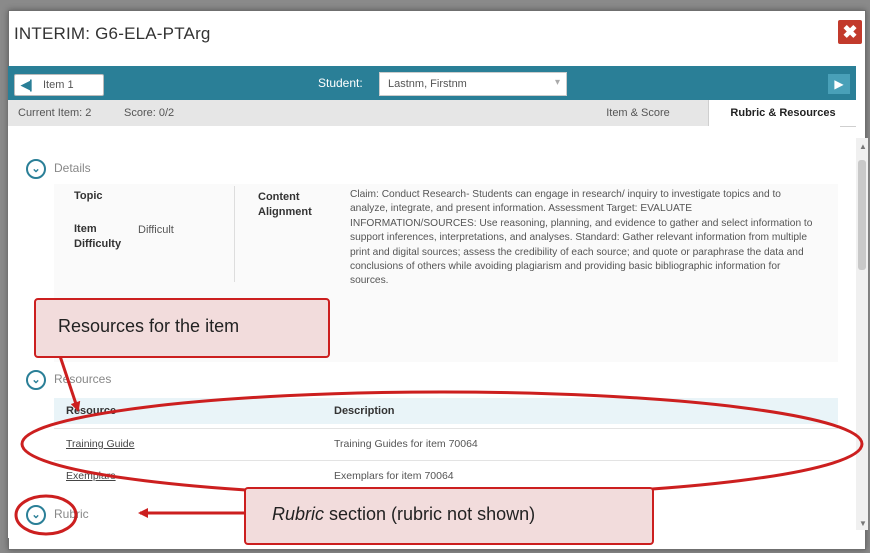  I want to click on details-heading: Details, so click(72, 168).